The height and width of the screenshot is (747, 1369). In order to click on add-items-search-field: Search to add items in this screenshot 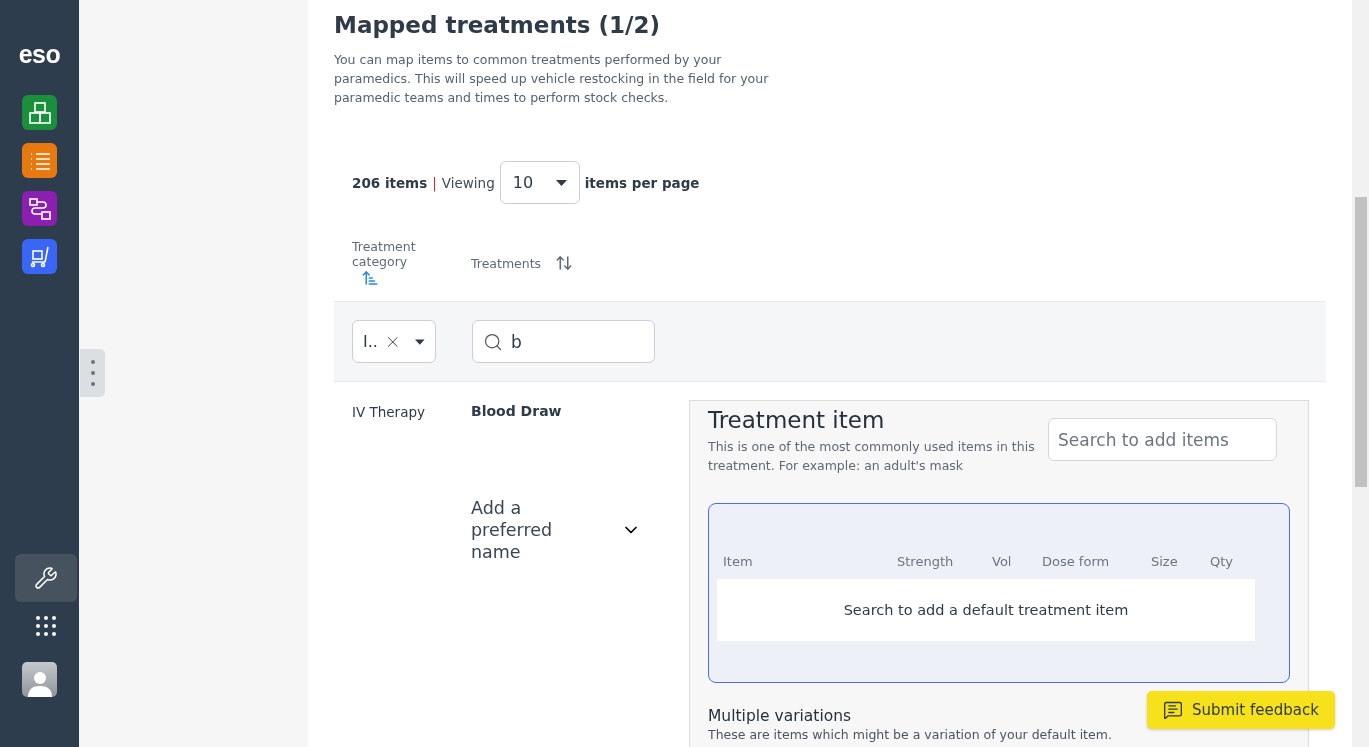, I will do `click(1162, 439)`.